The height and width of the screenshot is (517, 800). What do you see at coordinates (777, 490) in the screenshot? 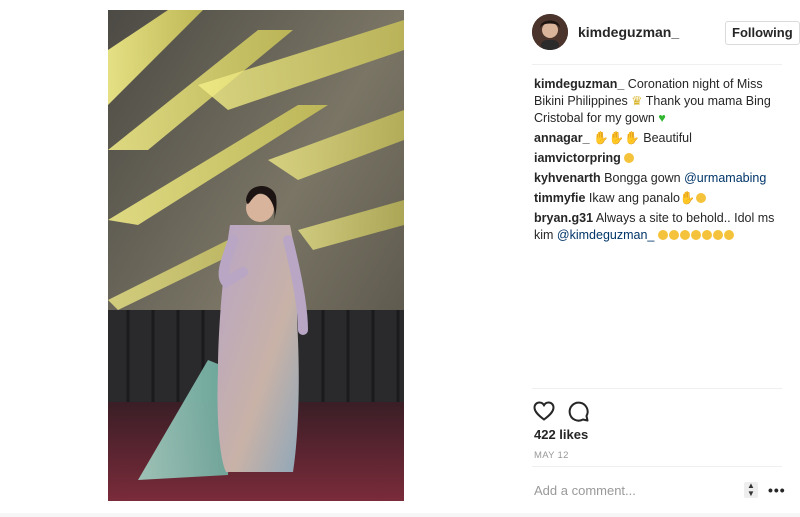
I see `more-options-icon: •••` at bounding box center [777, 490].